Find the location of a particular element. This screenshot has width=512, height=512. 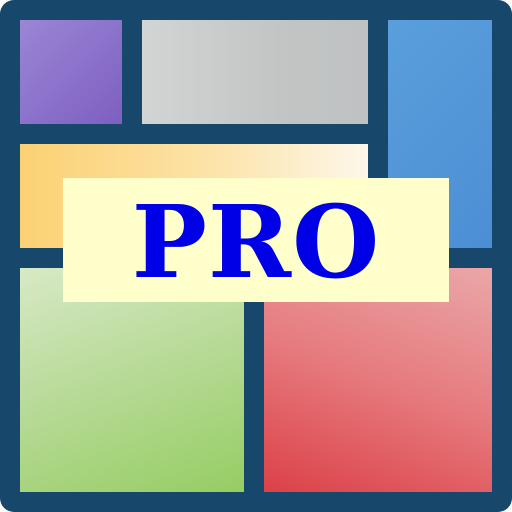

purple-tile is located at coordinates (71, 72).